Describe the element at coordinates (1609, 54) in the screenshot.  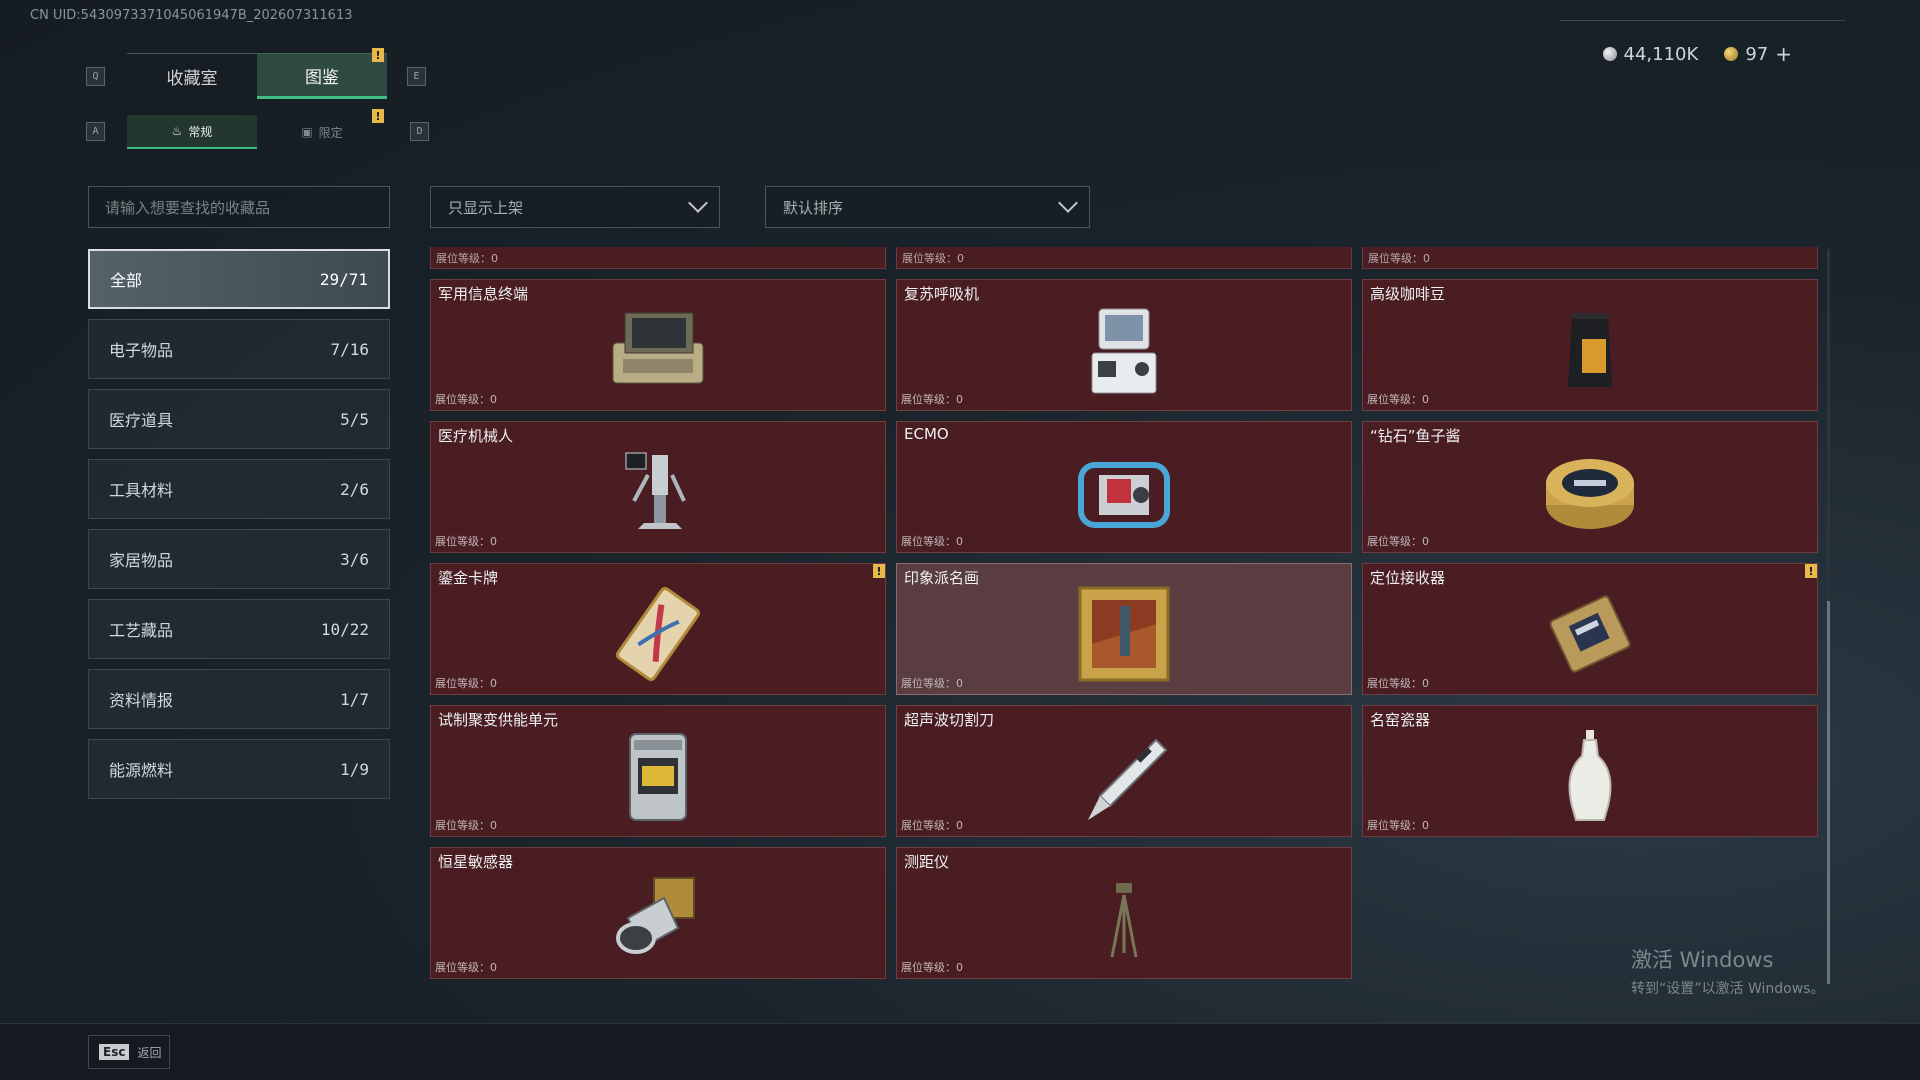
I see `silver-coin-icon` at that location.